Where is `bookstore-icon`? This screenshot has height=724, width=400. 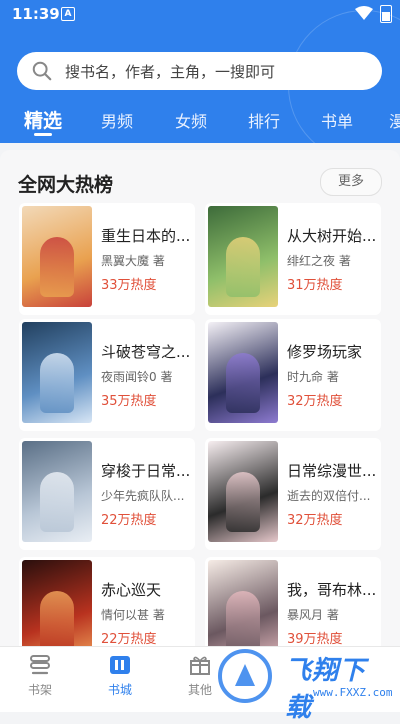 bookstore-icon is located at coordinates (120, 665).